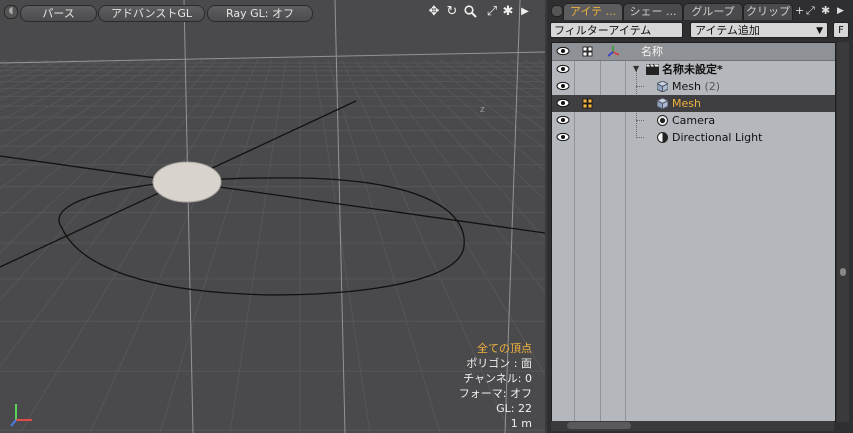 The image size is (853, 433). I want to click on item-name: Directional Light, so click(717, 137).